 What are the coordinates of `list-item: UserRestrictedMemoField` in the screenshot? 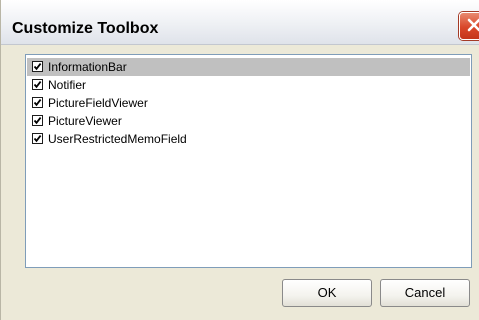 It's located at (248, 139).